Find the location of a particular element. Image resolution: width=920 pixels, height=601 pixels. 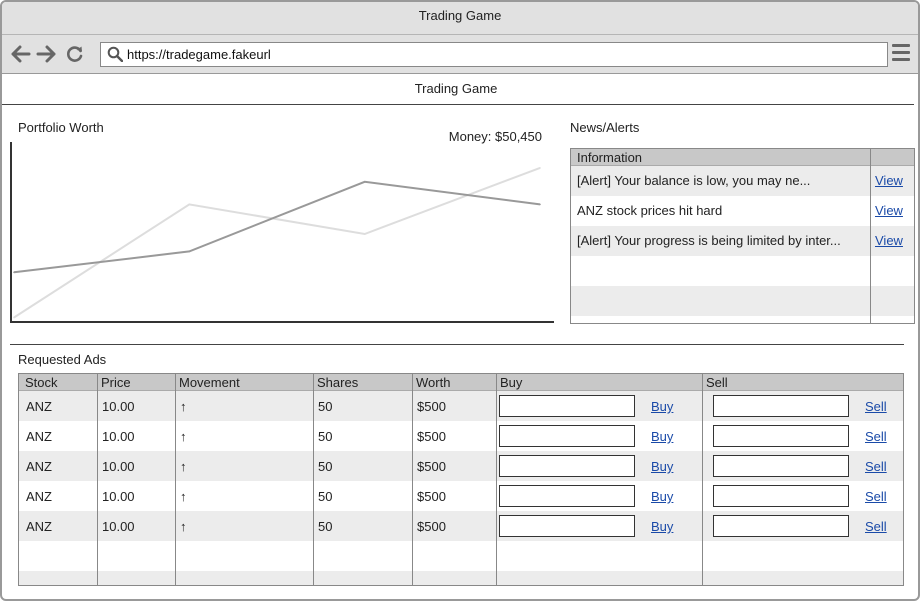

address-bar is located at coordinates (494, 54).